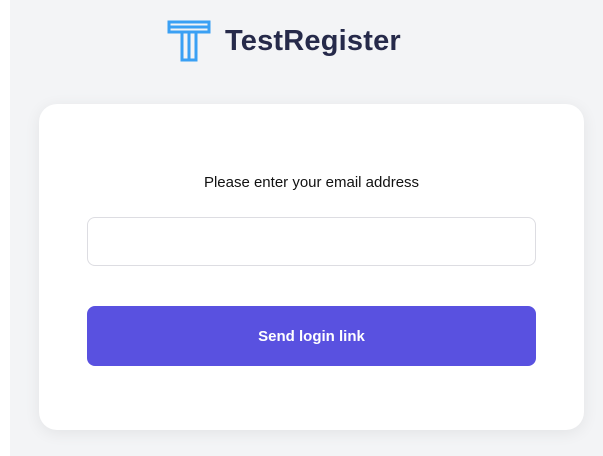  What do you see at coordinates (311, 336) in the screenshot?
I see `send-login-link-button: Send login link` at bounding box center [311, 336].